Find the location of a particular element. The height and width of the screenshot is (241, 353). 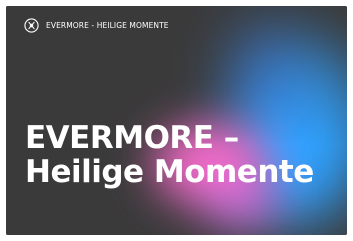

brand-title: EVERMORE - HEILIGE MOMENTE is located at coordinates (107, 25).